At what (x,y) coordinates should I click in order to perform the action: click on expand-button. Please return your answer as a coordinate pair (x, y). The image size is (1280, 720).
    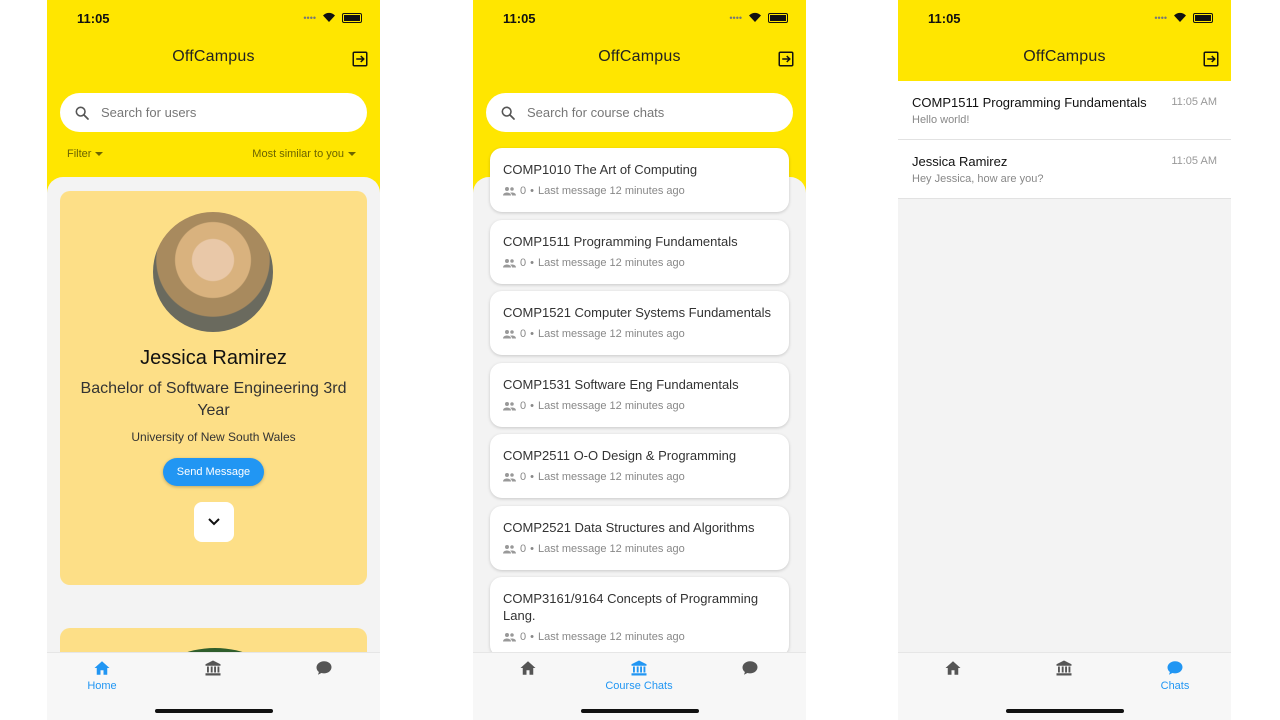
    Looking at the image, I should click on (214, 522).